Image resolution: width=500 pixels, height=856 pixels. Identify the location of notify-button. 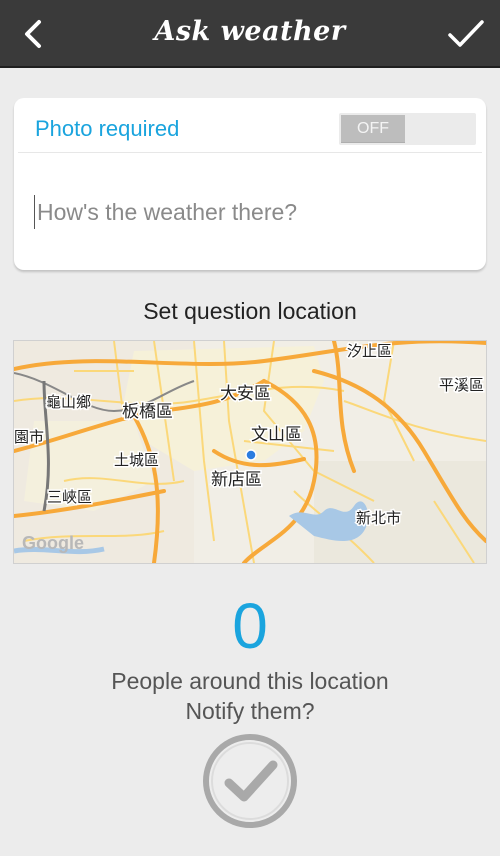
(250, 781).